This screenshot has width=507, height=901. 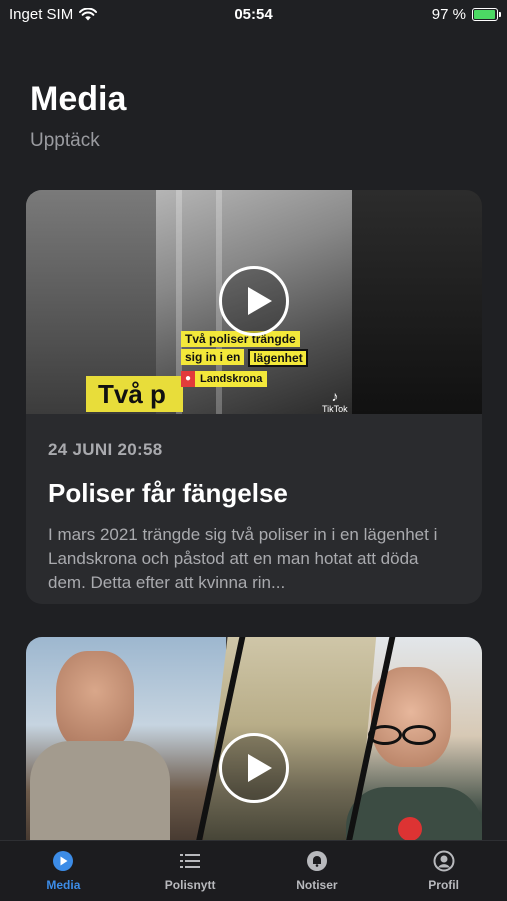 I want to click on bell-icon, so click(x=317, y=861).